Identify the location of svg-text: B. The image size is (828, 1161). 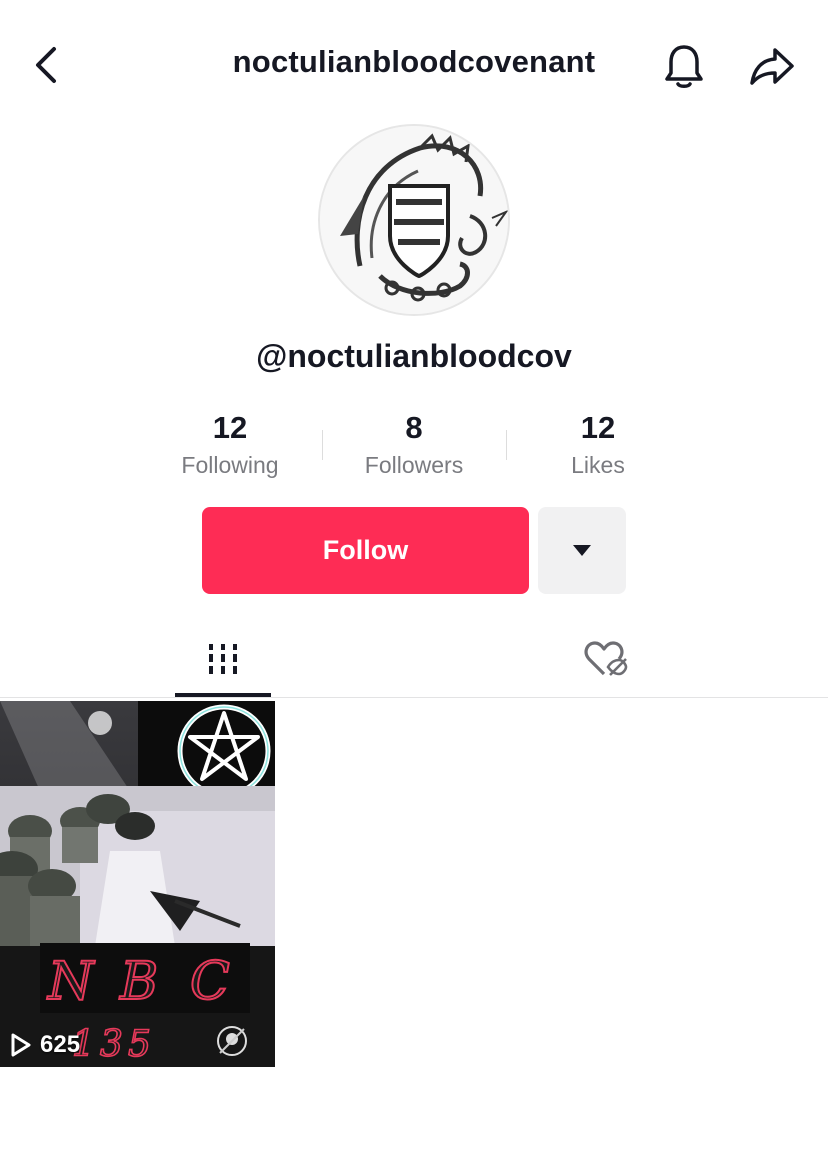
(138, 982).